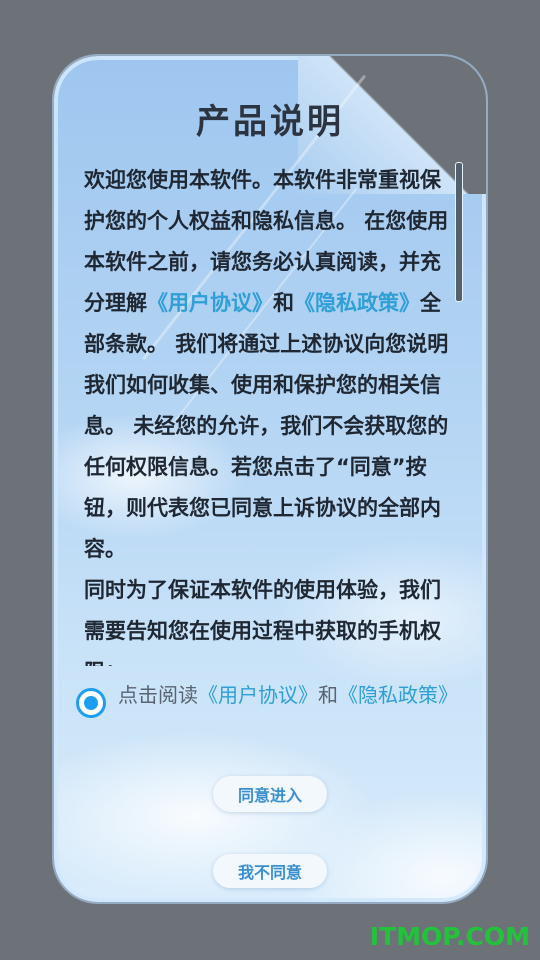 The image size is (540, 960). What do you see at coordinates (91, 703) in the screenshot?
I see `agree-radio-checked-icon` at bounding box center [91, 703].